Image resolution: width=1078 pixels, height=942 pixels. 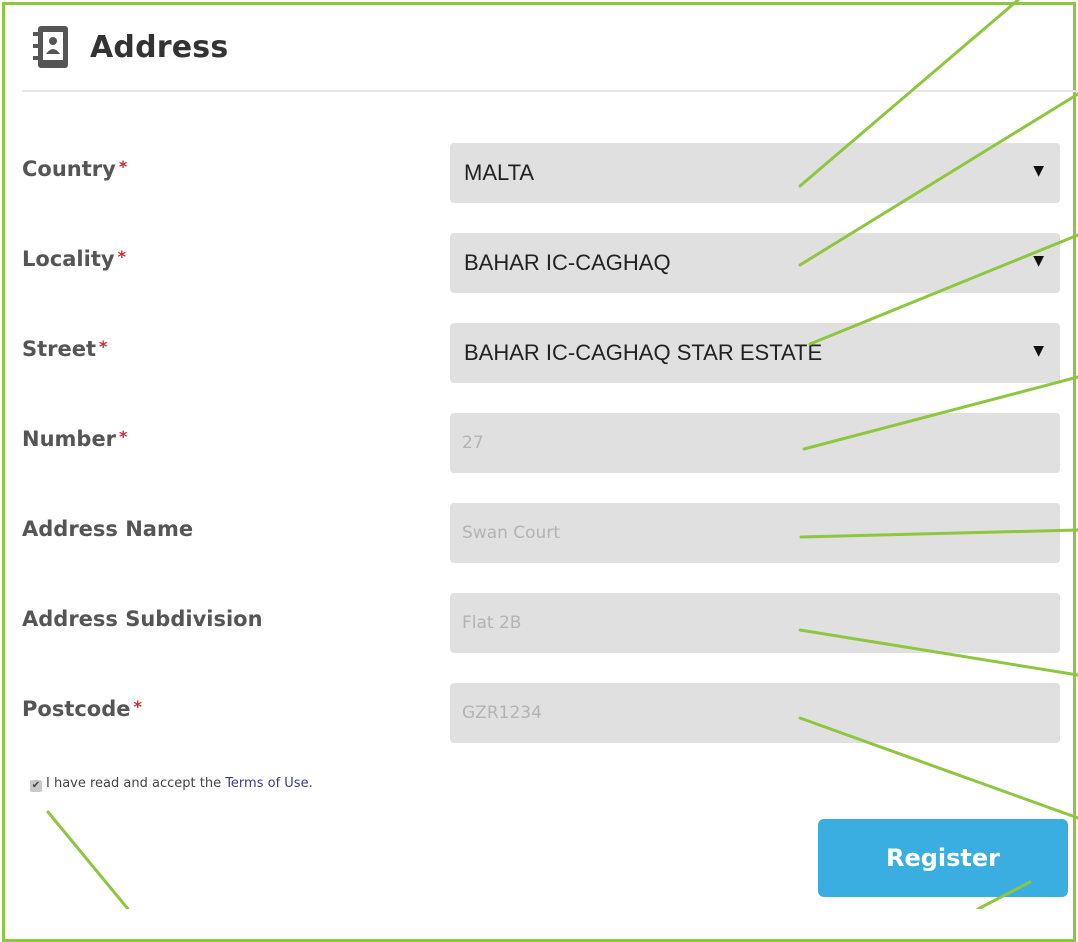 I want to click on register-button: Register, so click(x=943, y=858).